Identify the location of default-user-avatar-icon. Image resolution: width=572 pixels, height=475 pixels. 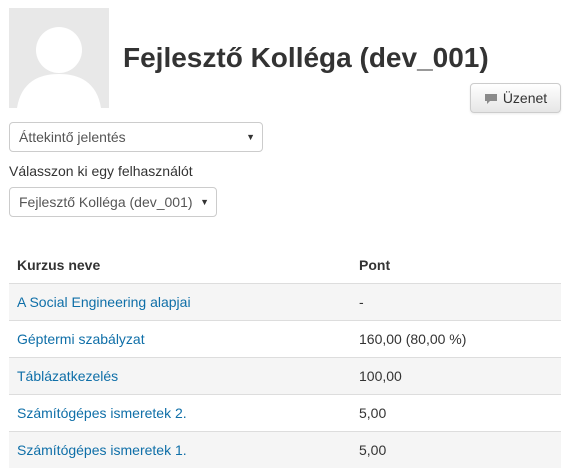
(59, 58).